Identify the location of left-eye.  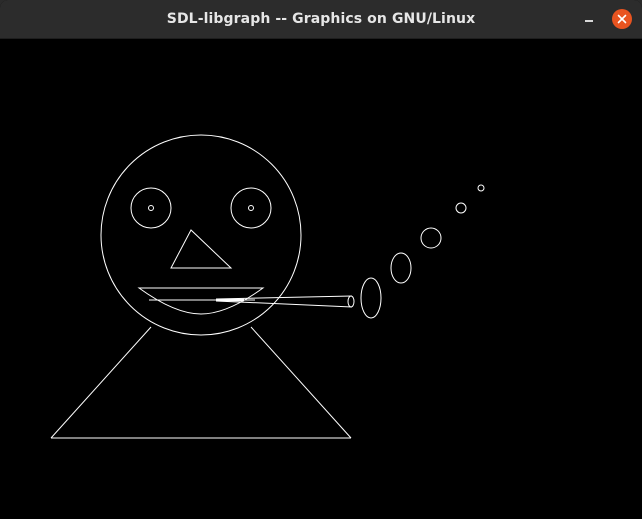
(151, 208).